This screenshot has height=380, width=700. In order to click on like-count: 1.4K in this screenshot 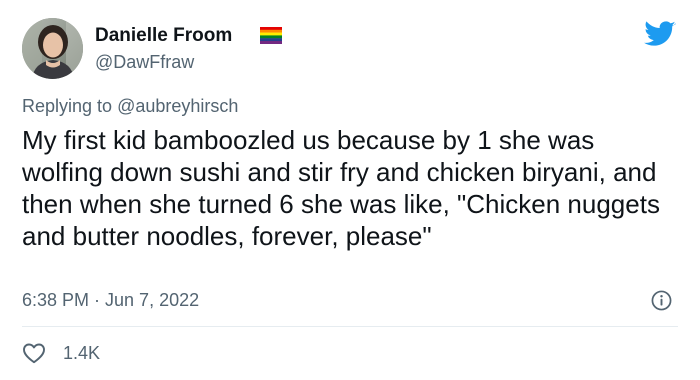, I will do `click(82, 353)`.